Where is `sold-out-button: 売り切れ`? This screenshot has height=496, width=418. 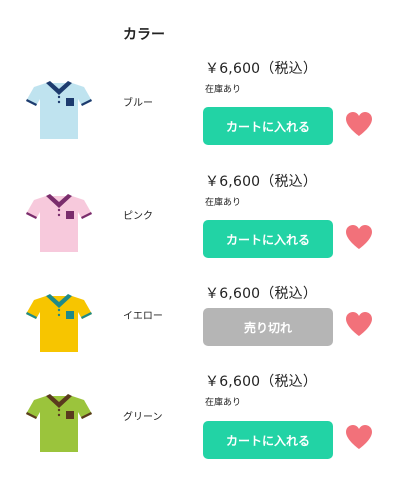
sold-out-button: 売り切れ is located at coordinates (268, 327).